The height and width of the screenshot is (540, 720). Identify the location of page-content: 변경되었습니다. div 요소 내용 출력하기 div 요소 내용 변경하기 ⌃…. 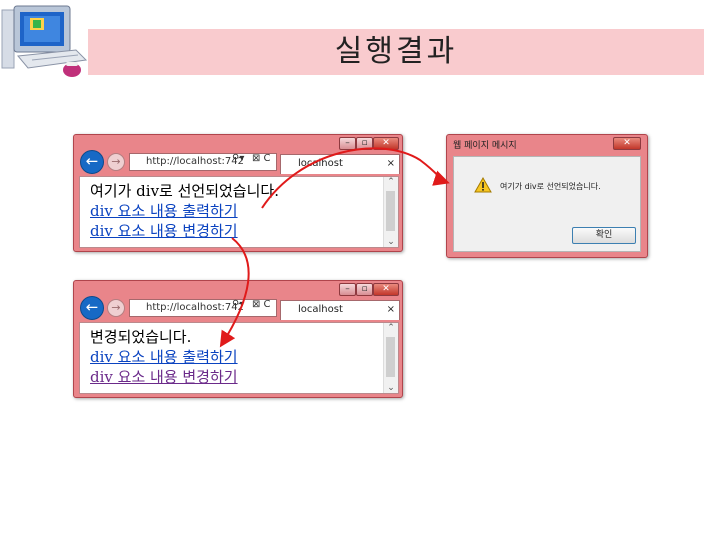
(239, 358).